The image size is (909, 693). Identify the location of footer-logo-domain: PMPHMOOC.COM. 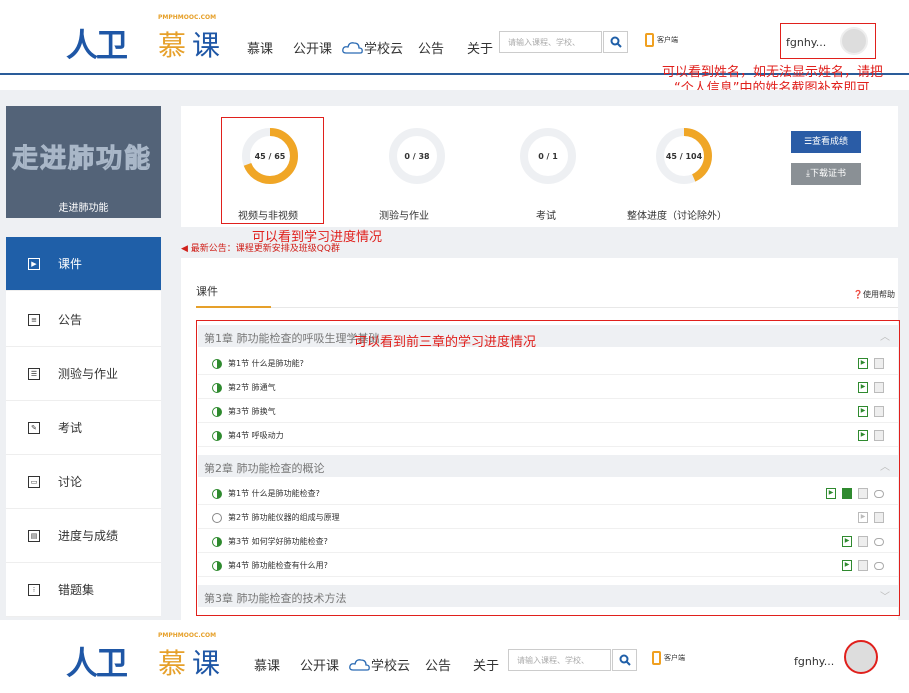
(187, 635).